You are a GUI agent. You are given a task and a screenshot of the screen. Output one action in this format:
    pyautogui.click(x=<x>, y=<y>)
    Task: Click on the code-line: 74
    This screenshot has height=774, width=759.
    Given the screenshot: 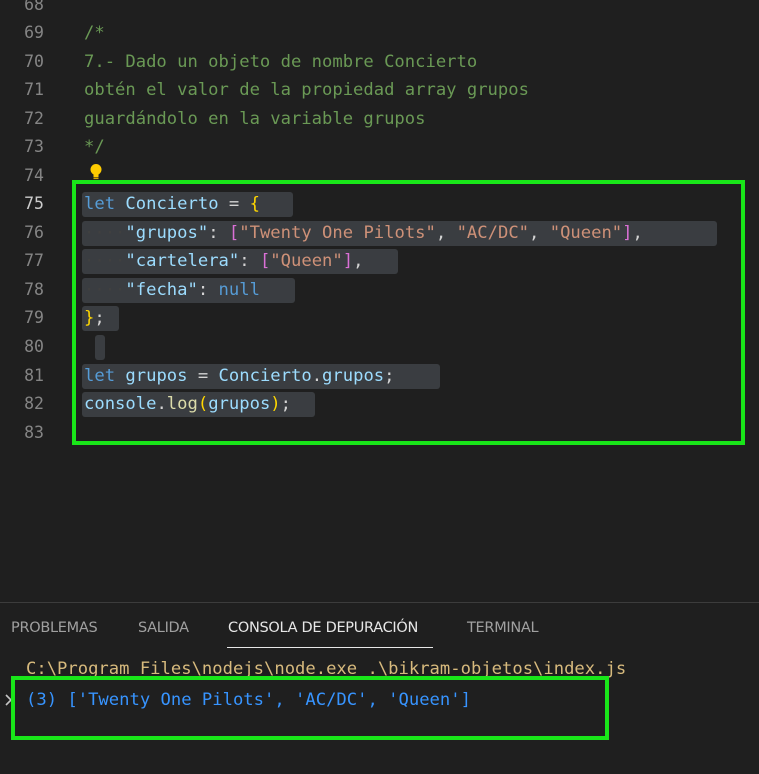 What is the action you would take?
    pyautogui.click(x=379, y=176)
    